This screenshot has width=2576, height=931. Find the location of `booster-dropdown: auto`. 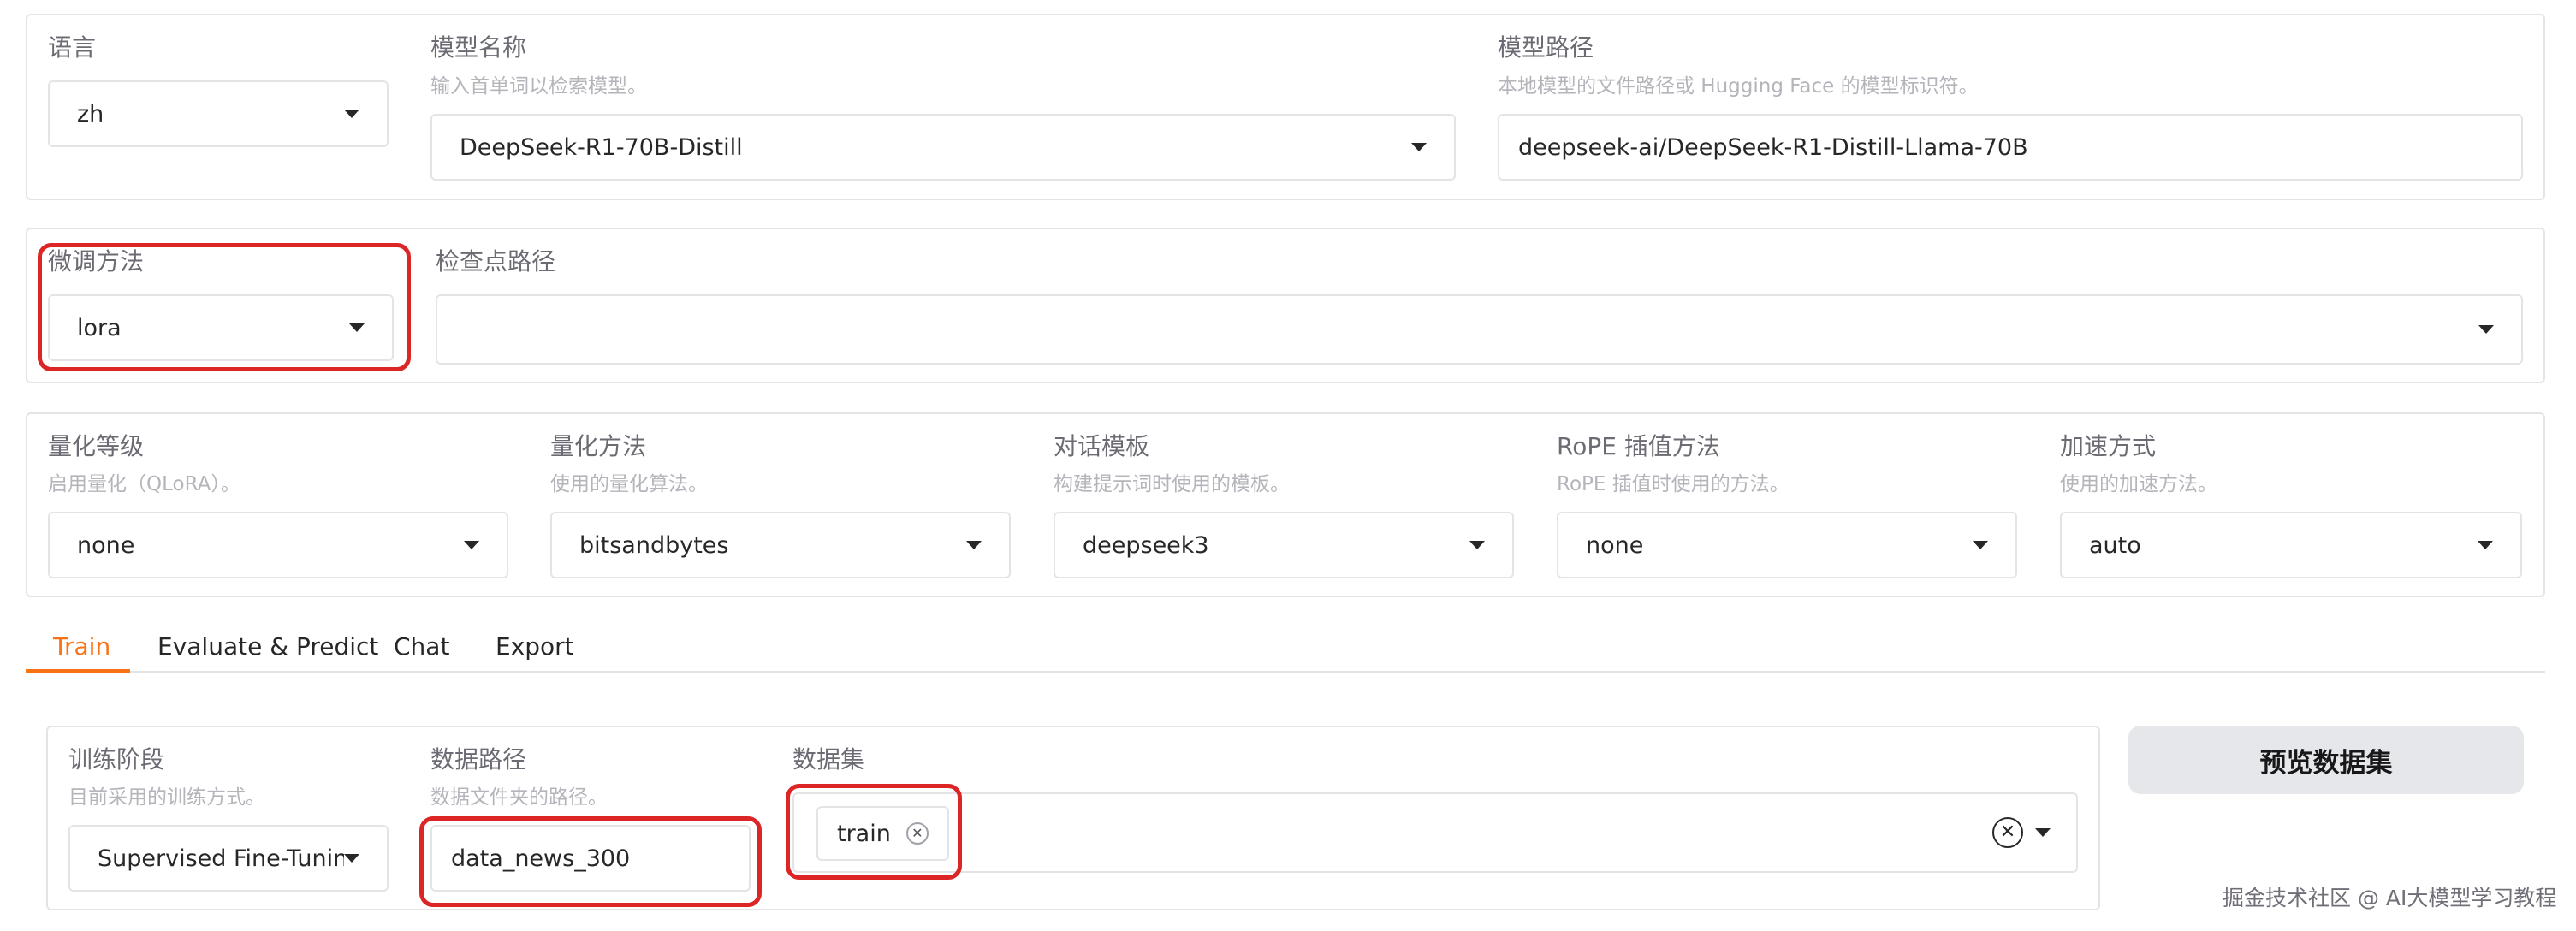

booster-dropdown: auto is located at coordinates (2291, 545).